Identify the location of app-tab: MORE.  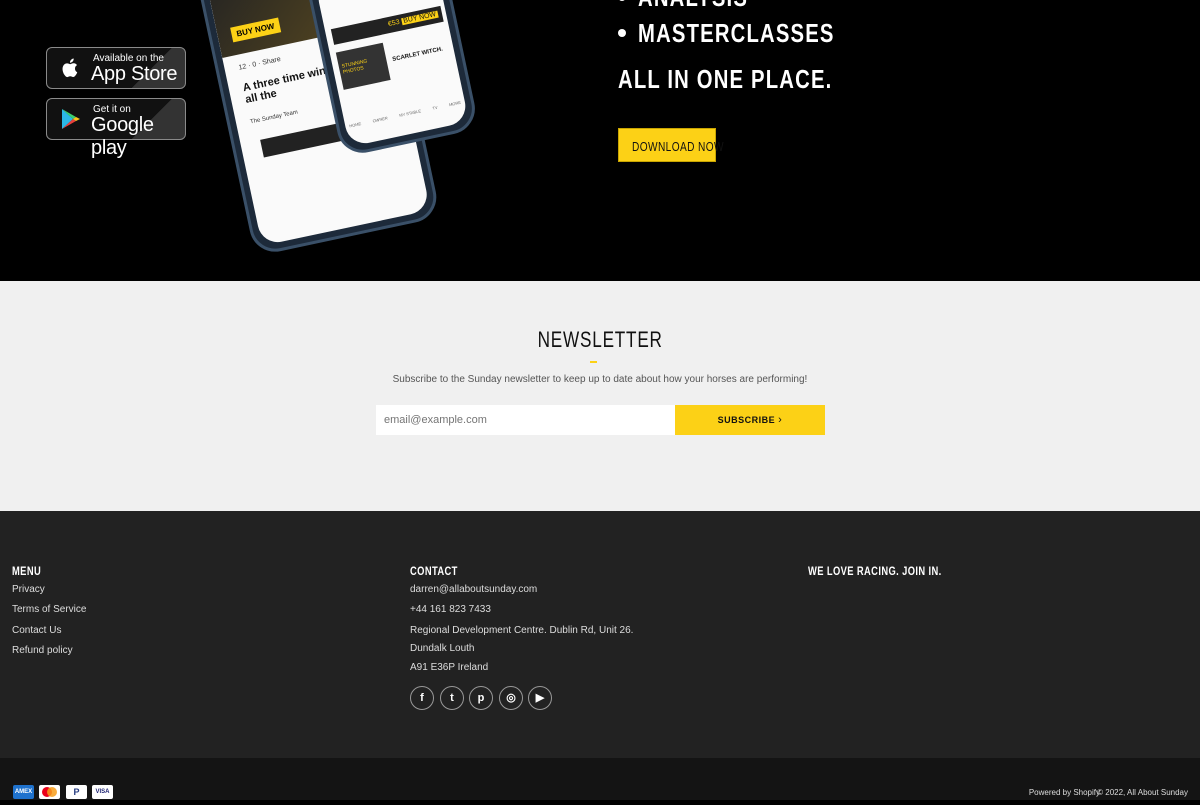
(455, 103).